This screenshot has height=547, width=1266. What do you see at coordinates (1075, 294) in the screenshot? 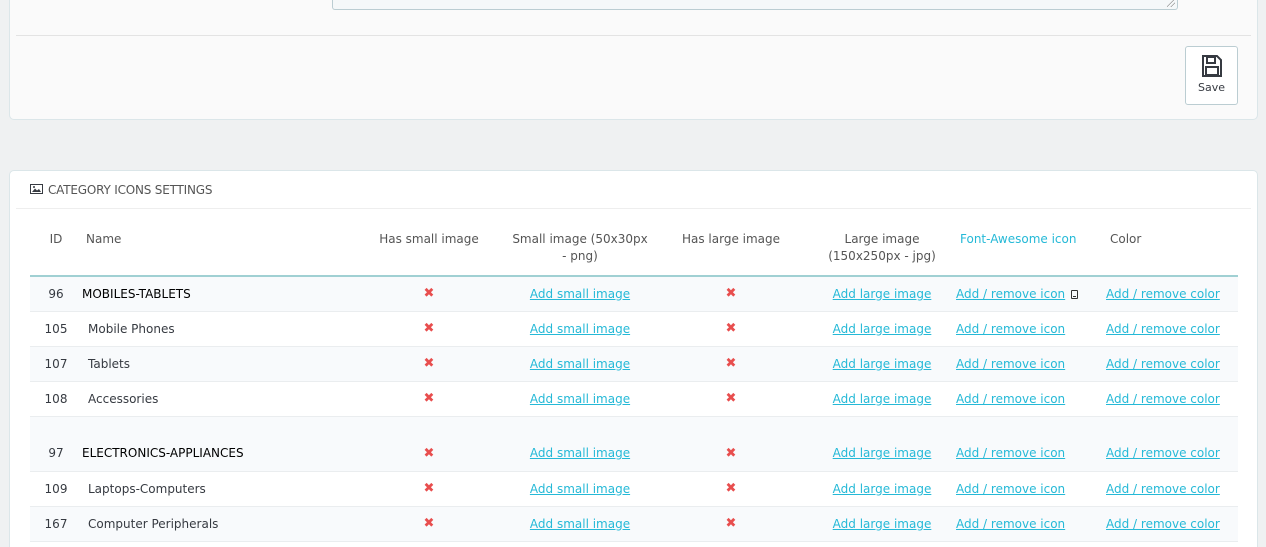
I see `mobile-icon` at bounding box center [1075, 294].